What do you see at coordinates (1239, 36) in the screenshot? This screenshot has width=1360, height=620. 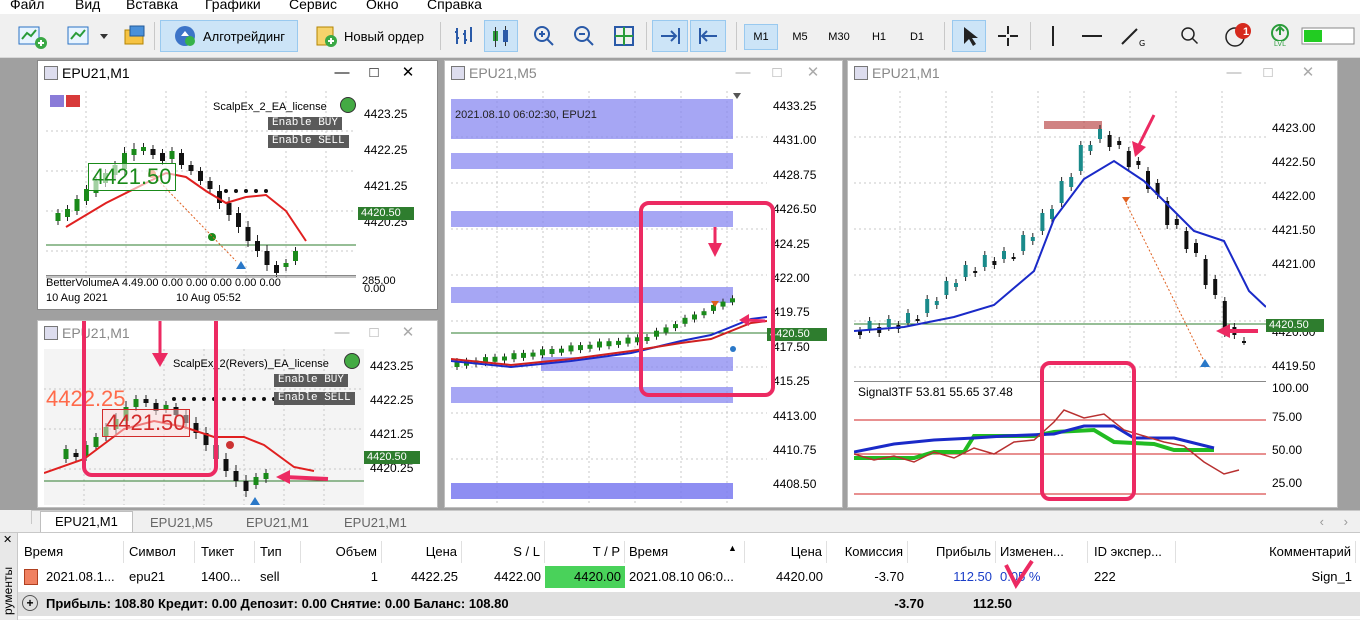 I see `notifications-icon: 1` at bounding box center [1239, 36].